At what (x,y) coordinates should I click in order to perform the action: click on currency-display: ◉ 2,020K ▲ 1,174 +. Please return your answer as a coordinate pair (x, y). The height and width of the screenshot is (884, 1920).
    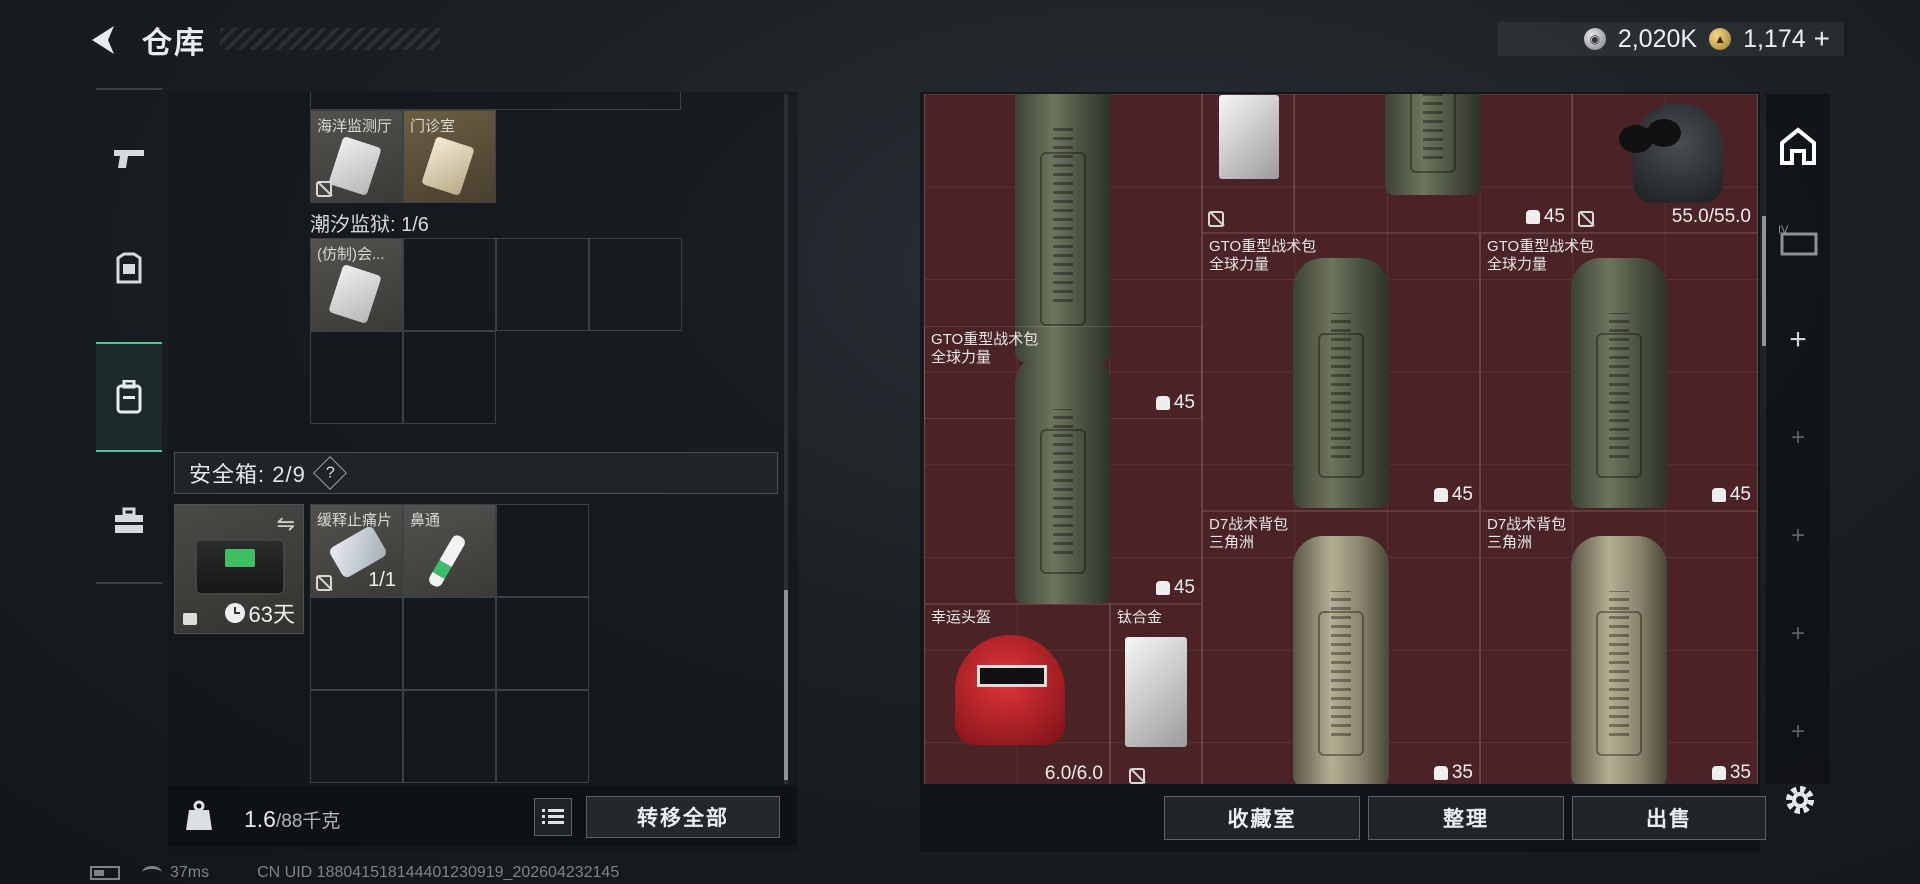
    Looking at the image, I should click on (1671, 39).